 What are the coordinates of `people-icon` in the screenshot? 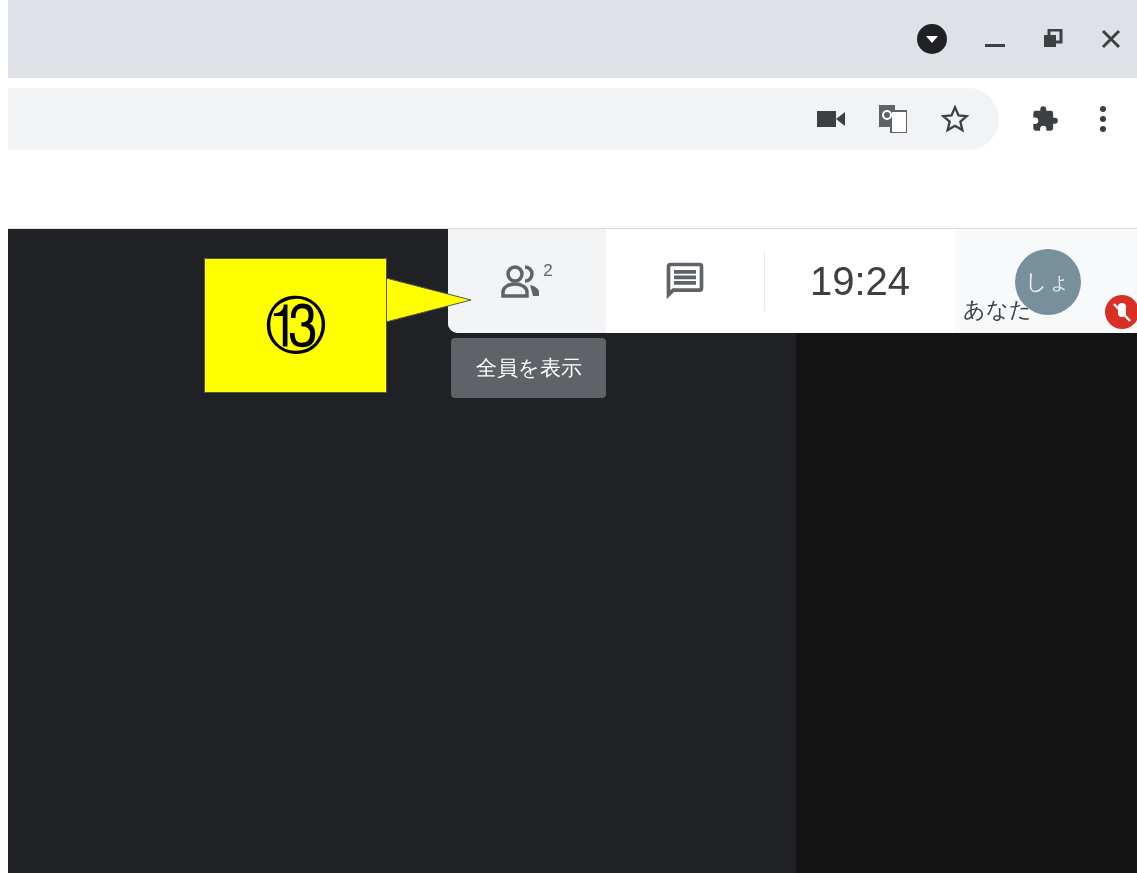 It's located at (521, 281).